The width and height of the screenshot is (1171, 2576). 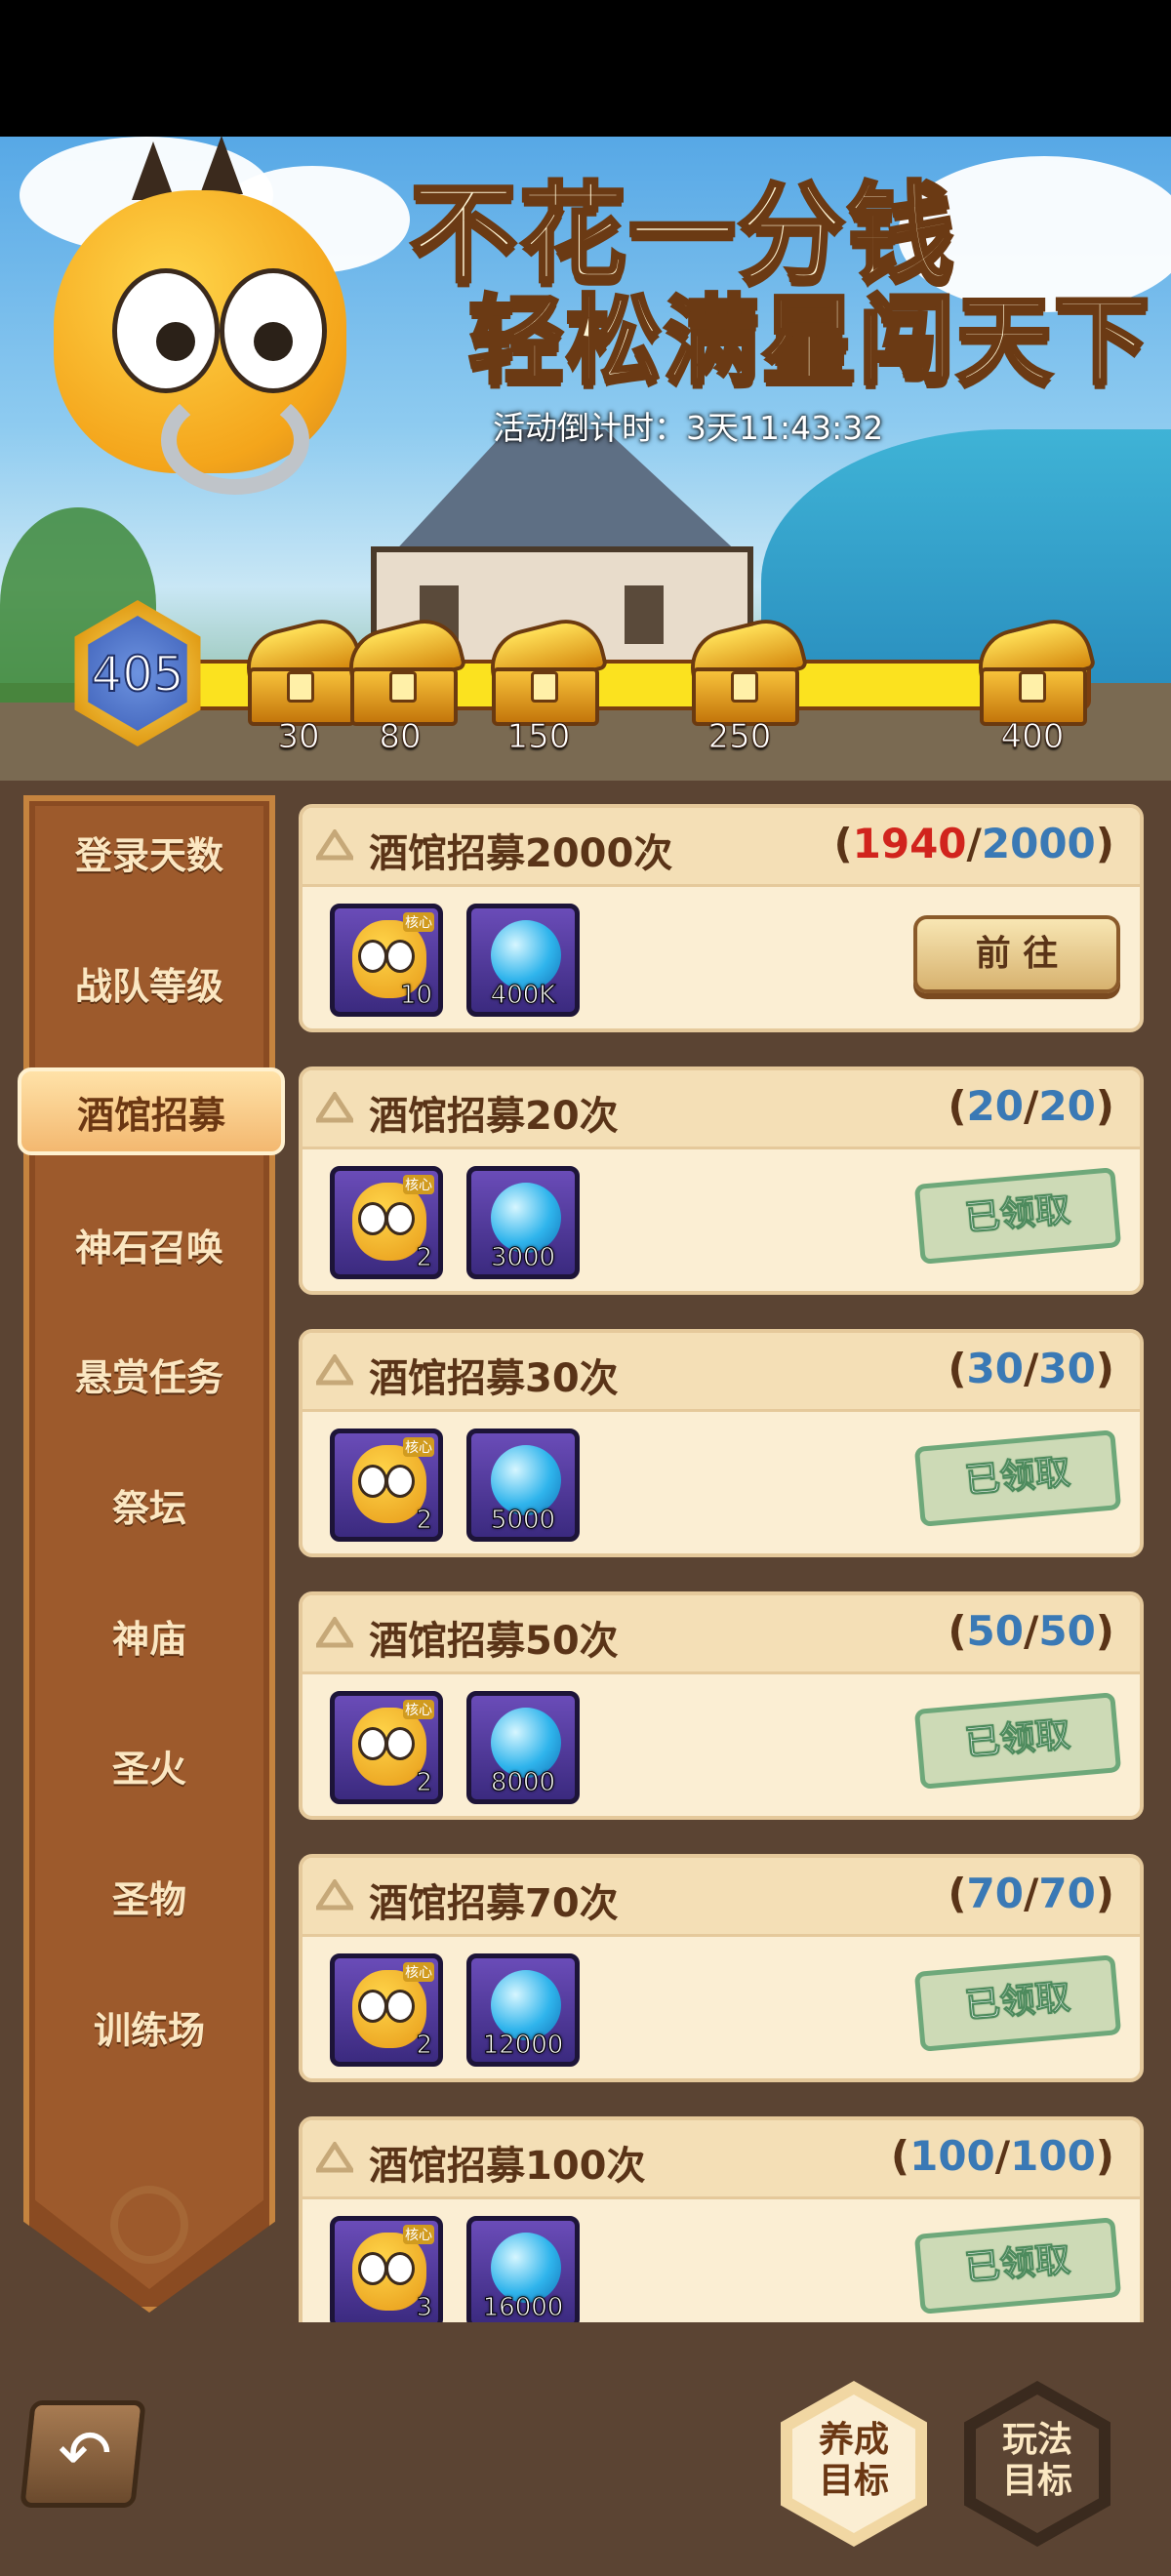 What do you see at coordinates (149, 1765) in the screenshot?
I see `sidebar-item-holy-fire: 圣火` at bounding box center [149, 1765].